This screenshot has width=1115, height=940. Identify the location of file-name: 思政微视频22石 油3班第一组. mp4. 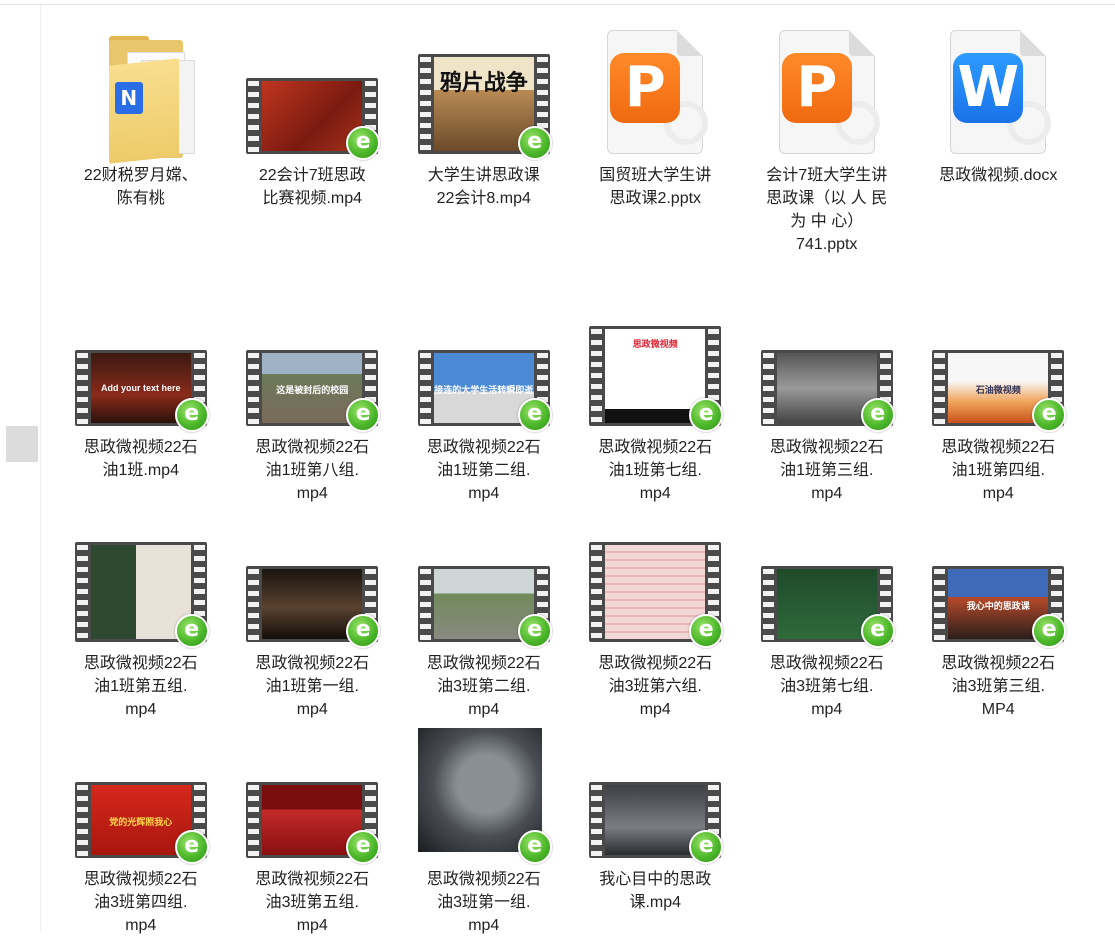
(483, 902).